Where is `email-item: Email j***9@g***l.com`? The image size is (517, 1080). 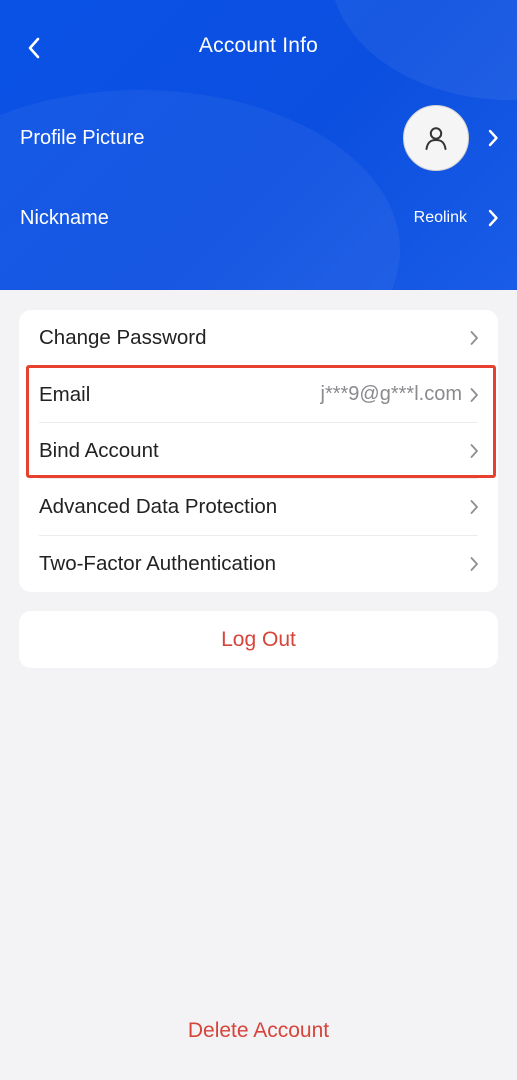
email-item: Email j***9@g***l.com is located at coordinates (258, 394).